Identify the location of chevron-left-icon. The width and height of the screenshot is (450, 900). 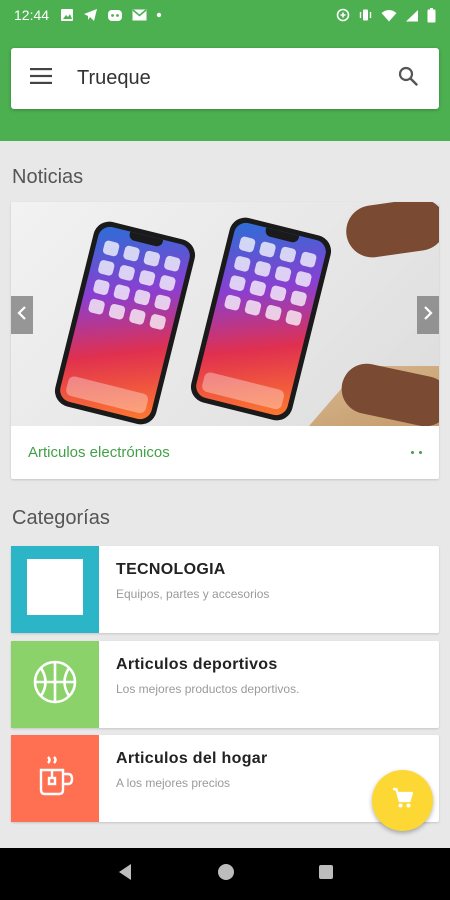
(22, 315).